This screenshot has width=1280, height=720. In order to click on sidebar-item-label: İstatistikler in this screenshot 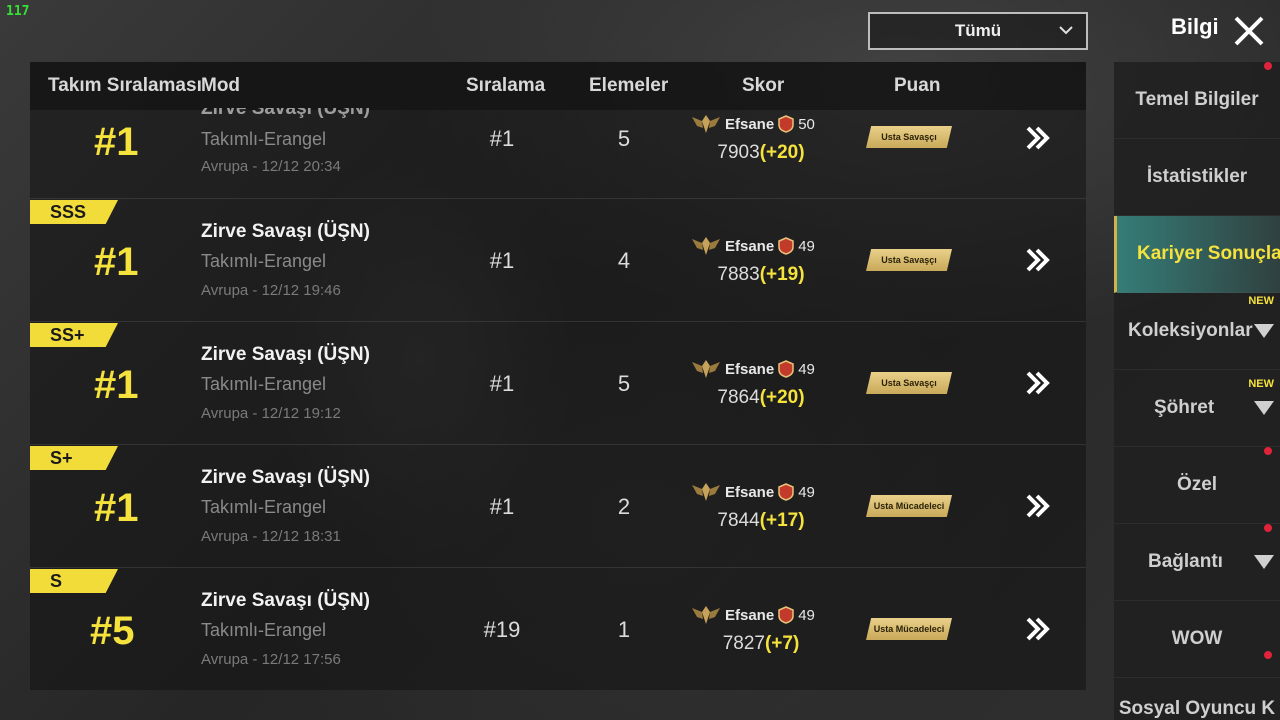, I will do `click(1197, 176)`.